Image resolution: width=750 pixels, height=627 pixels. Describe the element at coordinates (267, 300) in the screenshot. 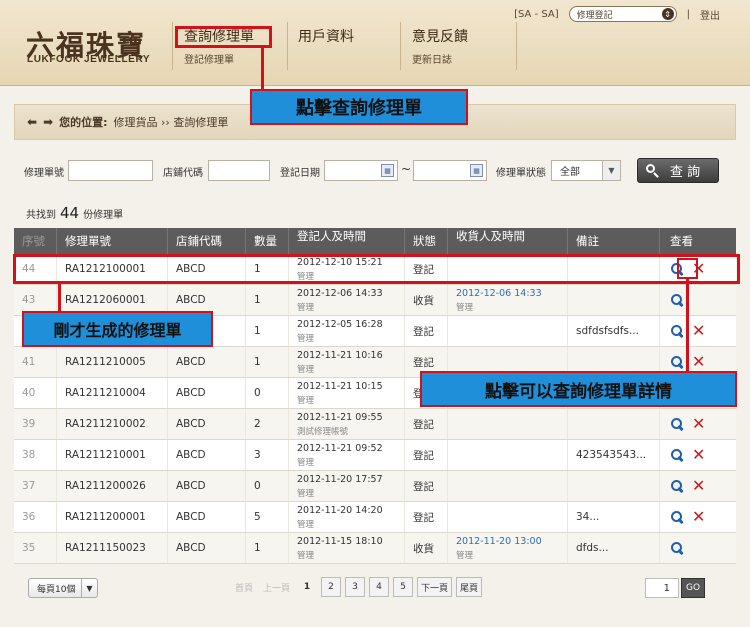

I see `cell-qty: 1` at that location.